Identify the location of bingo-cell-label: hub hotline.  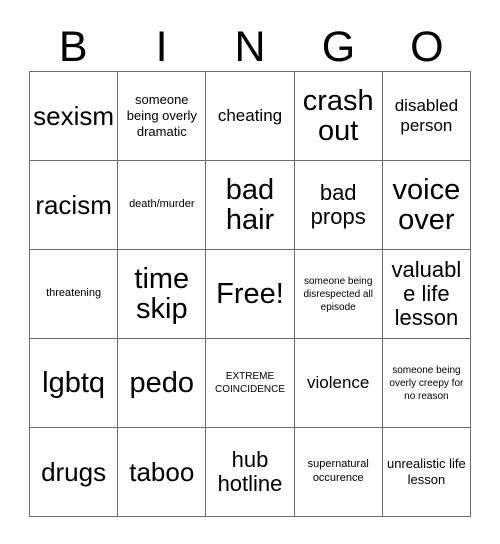
(250, 471).